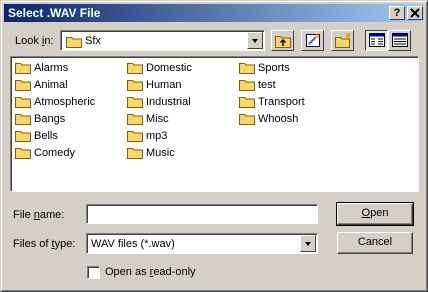  Describe the element at coordinates (93, 41) in the screenshot. I see `look-in-value: Sfx` at that location.